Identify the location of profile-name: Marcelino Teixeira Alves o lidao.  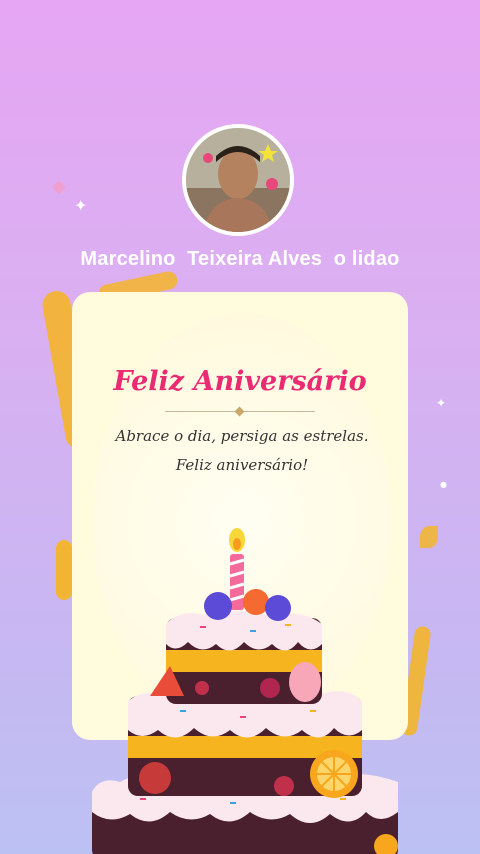
(240, 259).